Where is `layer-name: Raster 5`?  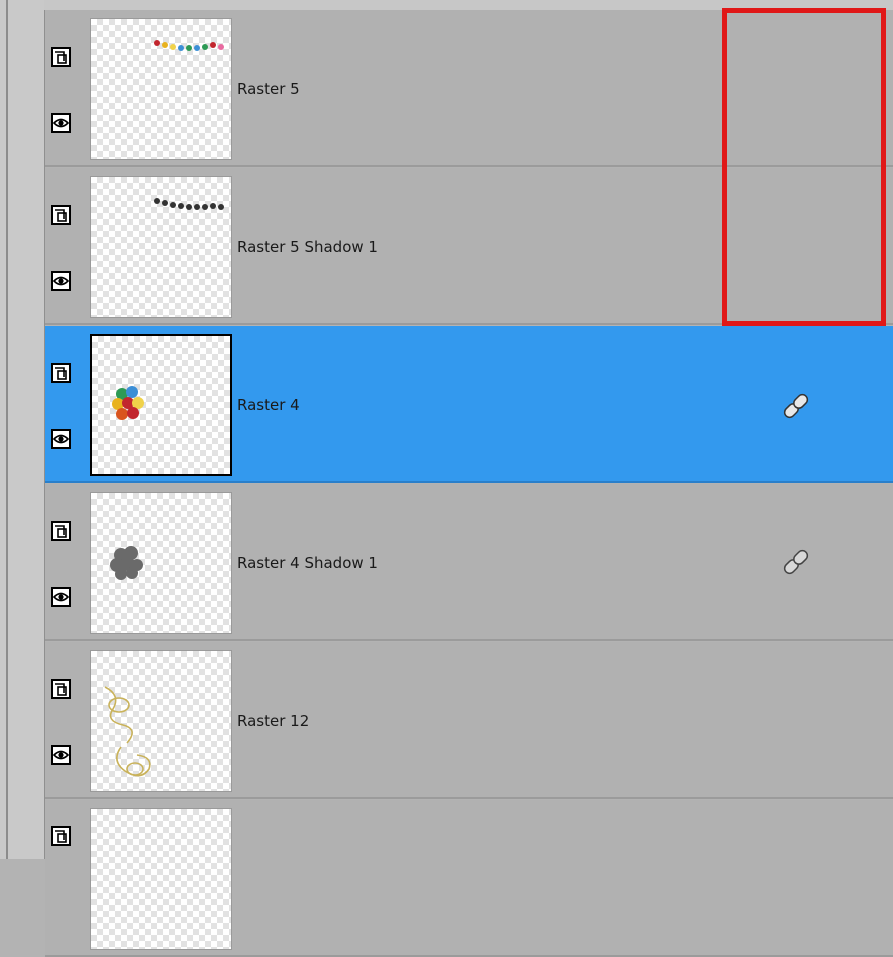
layer-name: Raster 5 is located at coordinates (268, 89).